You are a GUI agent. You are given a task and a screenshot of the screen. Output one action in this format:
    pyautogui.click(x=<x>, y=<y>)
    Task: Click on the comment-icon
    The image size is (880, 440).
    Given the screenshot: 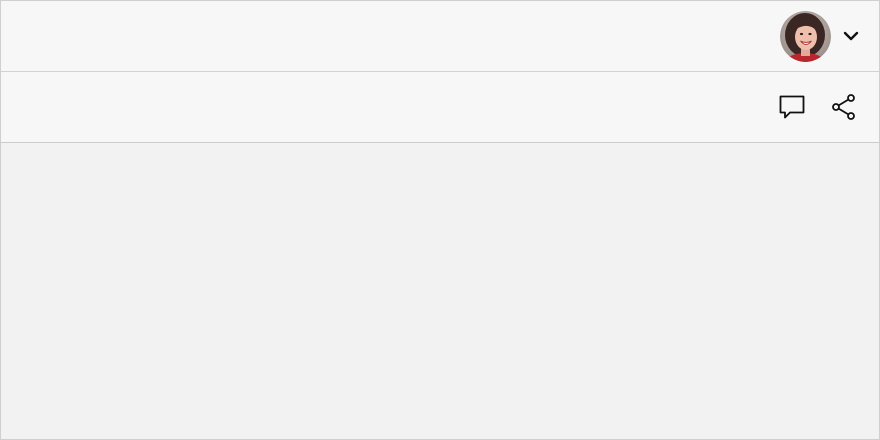 What is the action you would take?
    pyautogui.click(x=792, y=107)
    